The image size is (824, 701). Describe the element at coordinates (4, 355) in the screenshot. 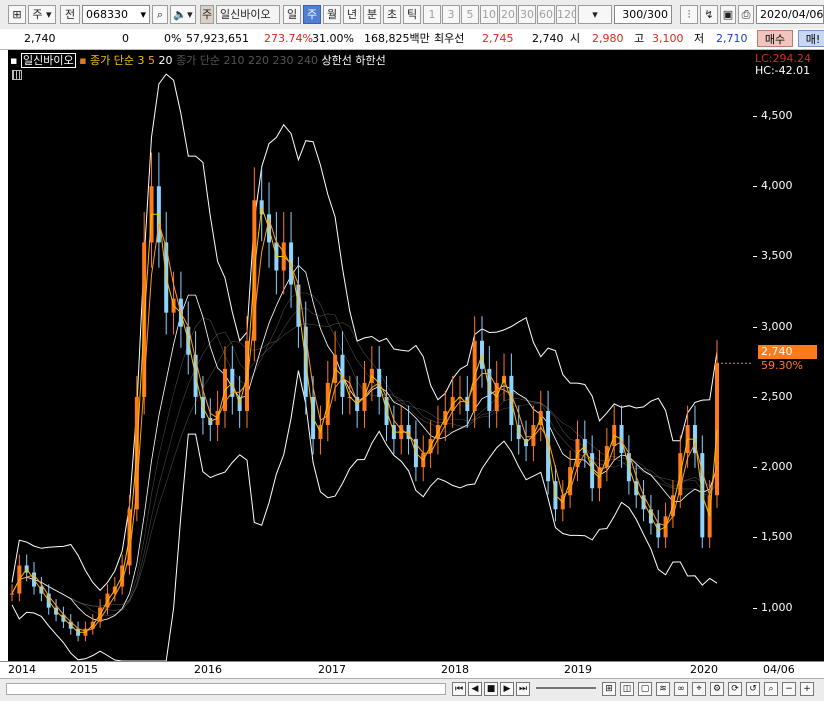

I see `left-margin` at that location.